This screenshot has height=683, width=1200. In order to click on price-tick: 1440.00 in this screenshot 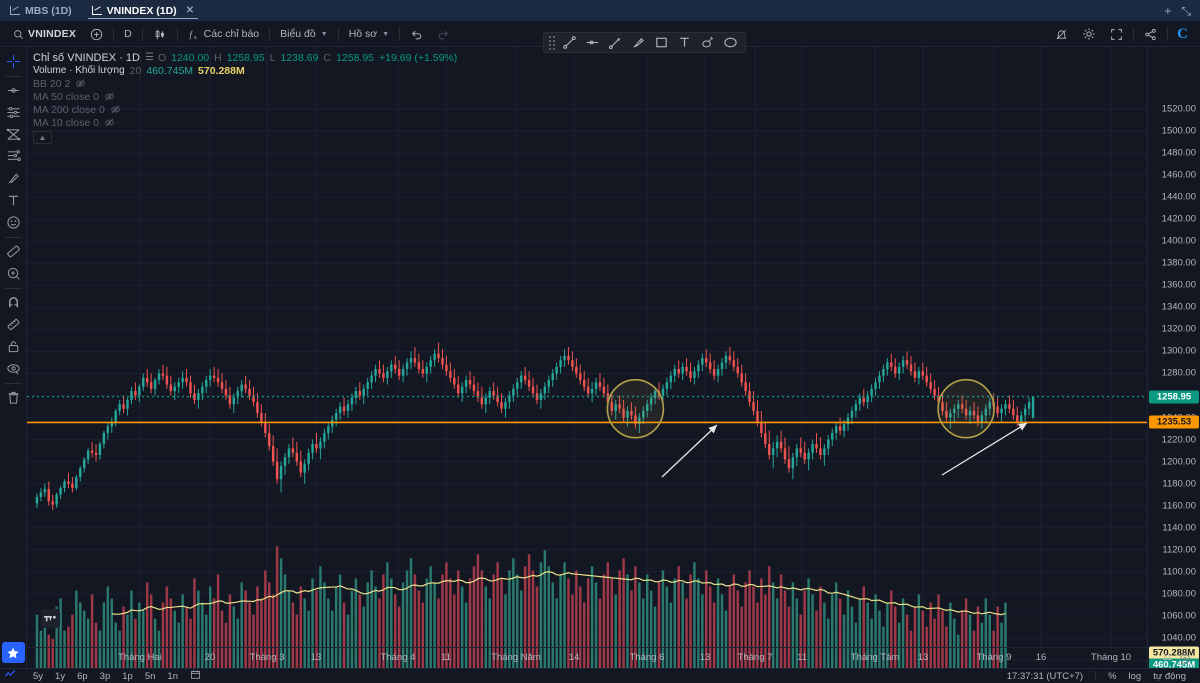, I will do `click(1178, 197)`.